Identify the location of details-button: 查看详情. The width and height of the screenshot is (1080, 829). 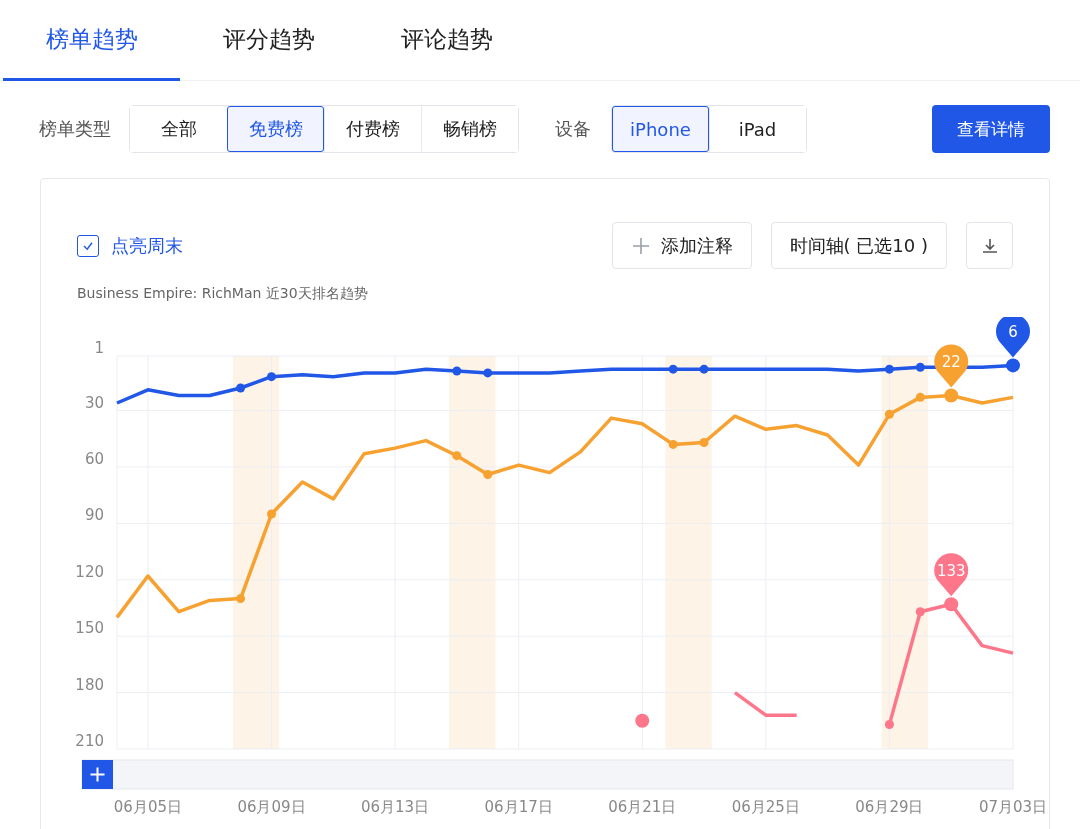
(991, 129).